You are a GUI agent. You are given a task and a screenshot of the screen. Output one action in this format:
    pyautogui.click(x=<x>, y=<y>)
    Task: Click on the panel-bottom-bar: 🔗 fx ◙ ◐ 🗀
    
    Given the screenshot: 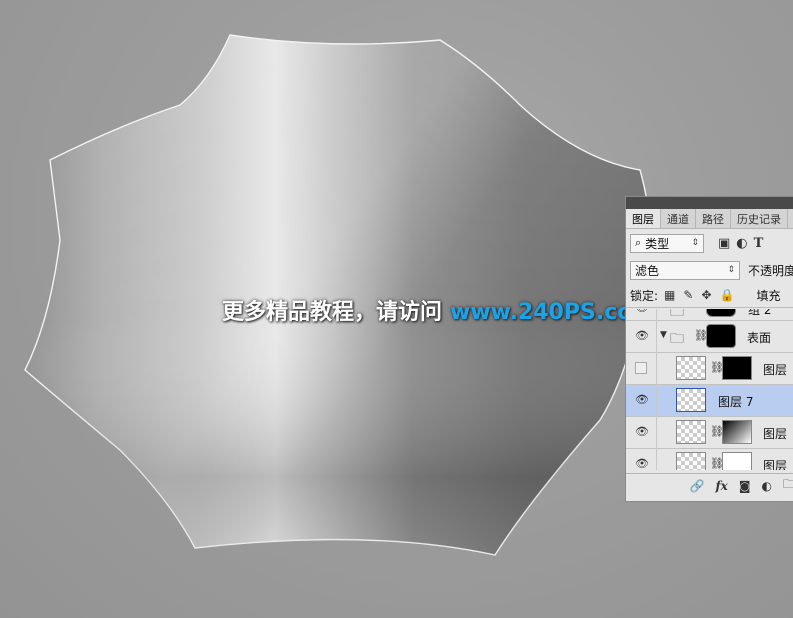 What is the action you would take?
    pyautogui.click(x=709, y=485)
    